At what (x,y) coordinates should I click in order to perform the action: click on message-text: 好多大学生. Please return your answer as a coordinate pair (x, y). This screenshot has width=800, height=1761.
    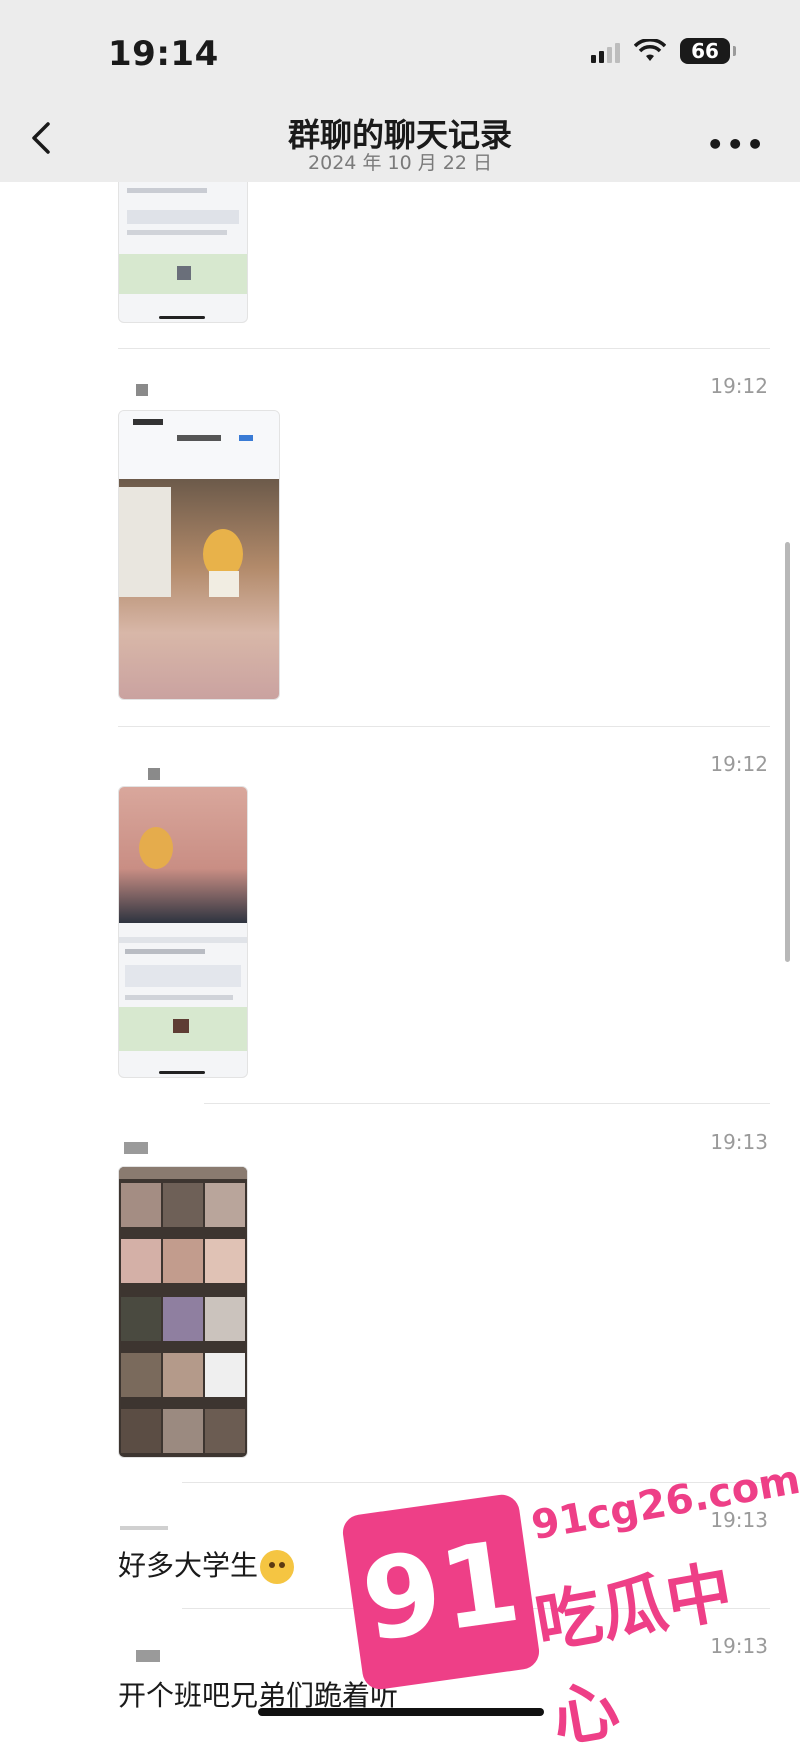
    Looking at the image, I should click on (206, 1564).